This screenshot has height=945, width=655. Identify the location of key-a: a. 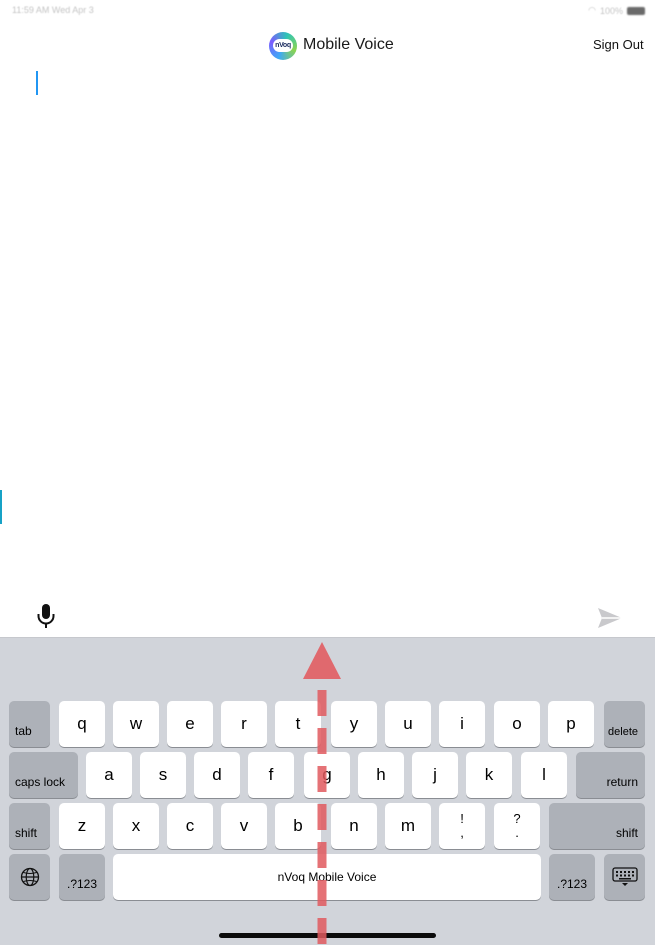
(109, 775).